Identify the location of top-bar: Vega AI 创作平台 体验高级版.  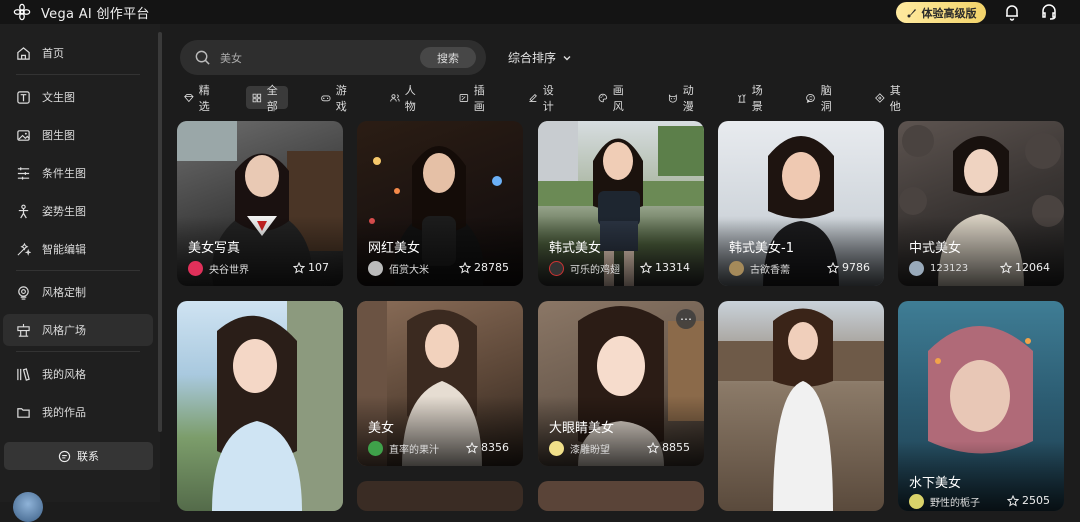
(540, 12).